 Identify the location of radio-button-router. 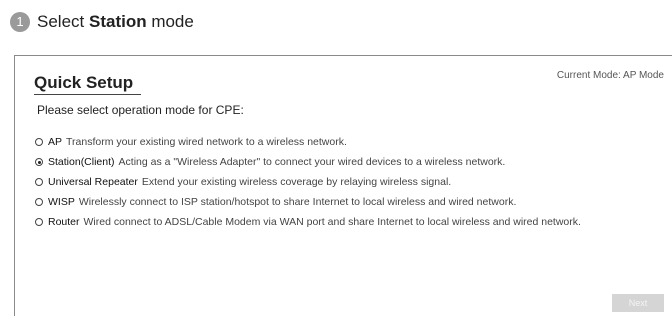
(39, 222).